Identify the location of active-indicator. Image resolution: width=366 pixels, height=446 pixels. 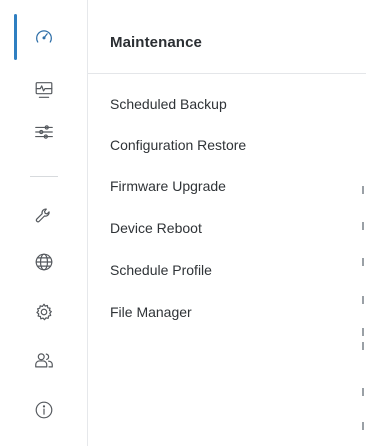
(15, 37).